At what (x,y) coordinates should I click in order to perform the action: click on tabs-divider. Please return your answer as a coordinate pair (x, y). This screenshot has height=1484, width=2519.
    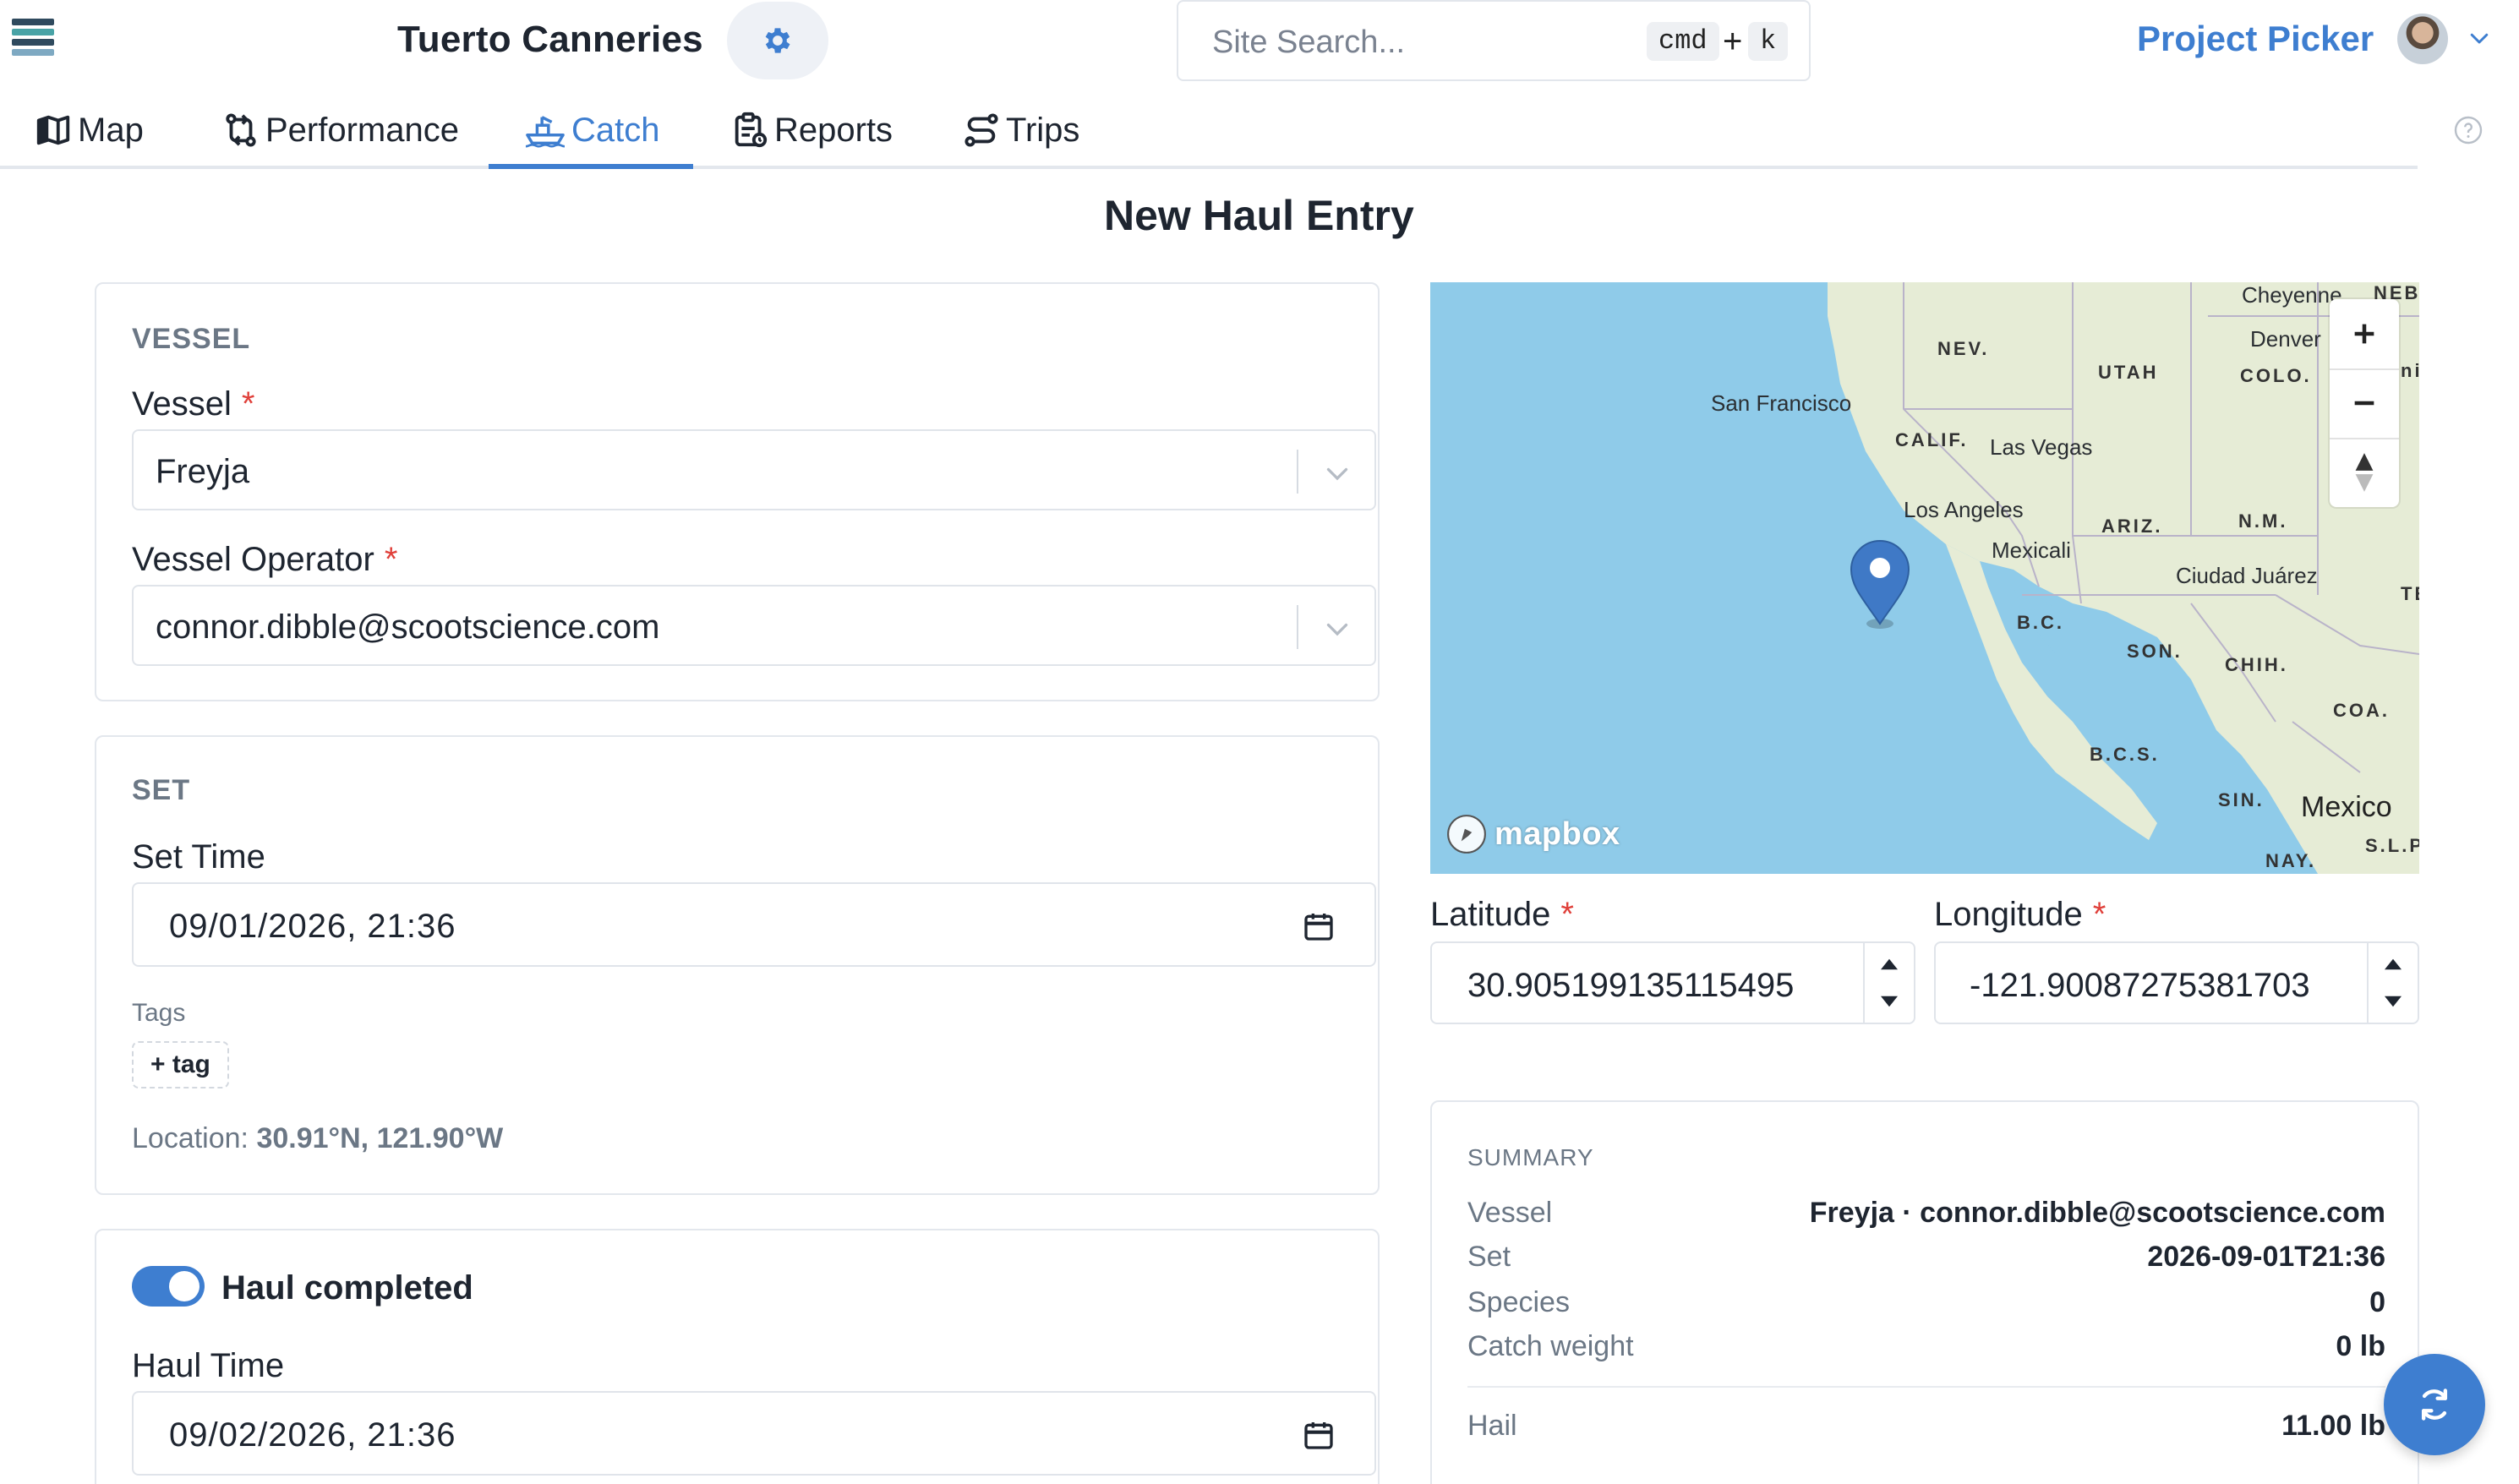
    Looking at the image, I should click on (1209, 168).